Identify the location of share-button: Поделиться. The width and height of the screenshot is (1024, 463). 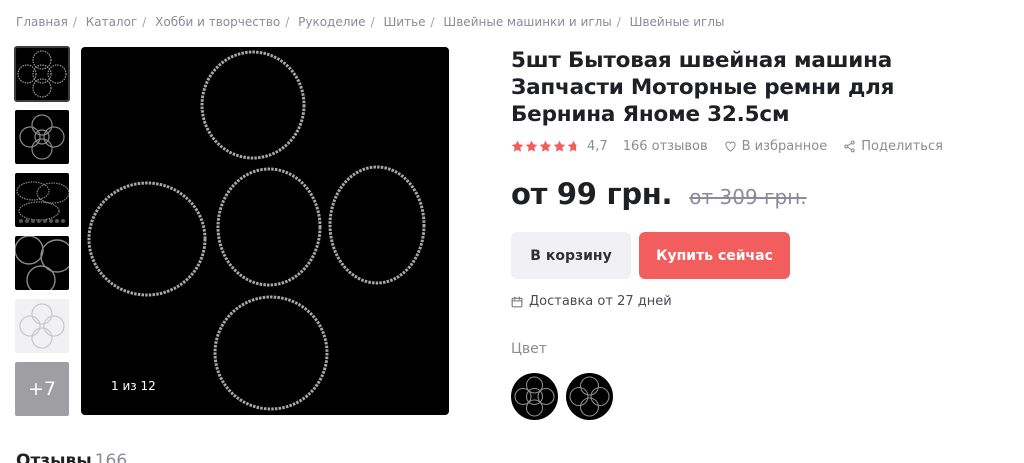
(893, 146).